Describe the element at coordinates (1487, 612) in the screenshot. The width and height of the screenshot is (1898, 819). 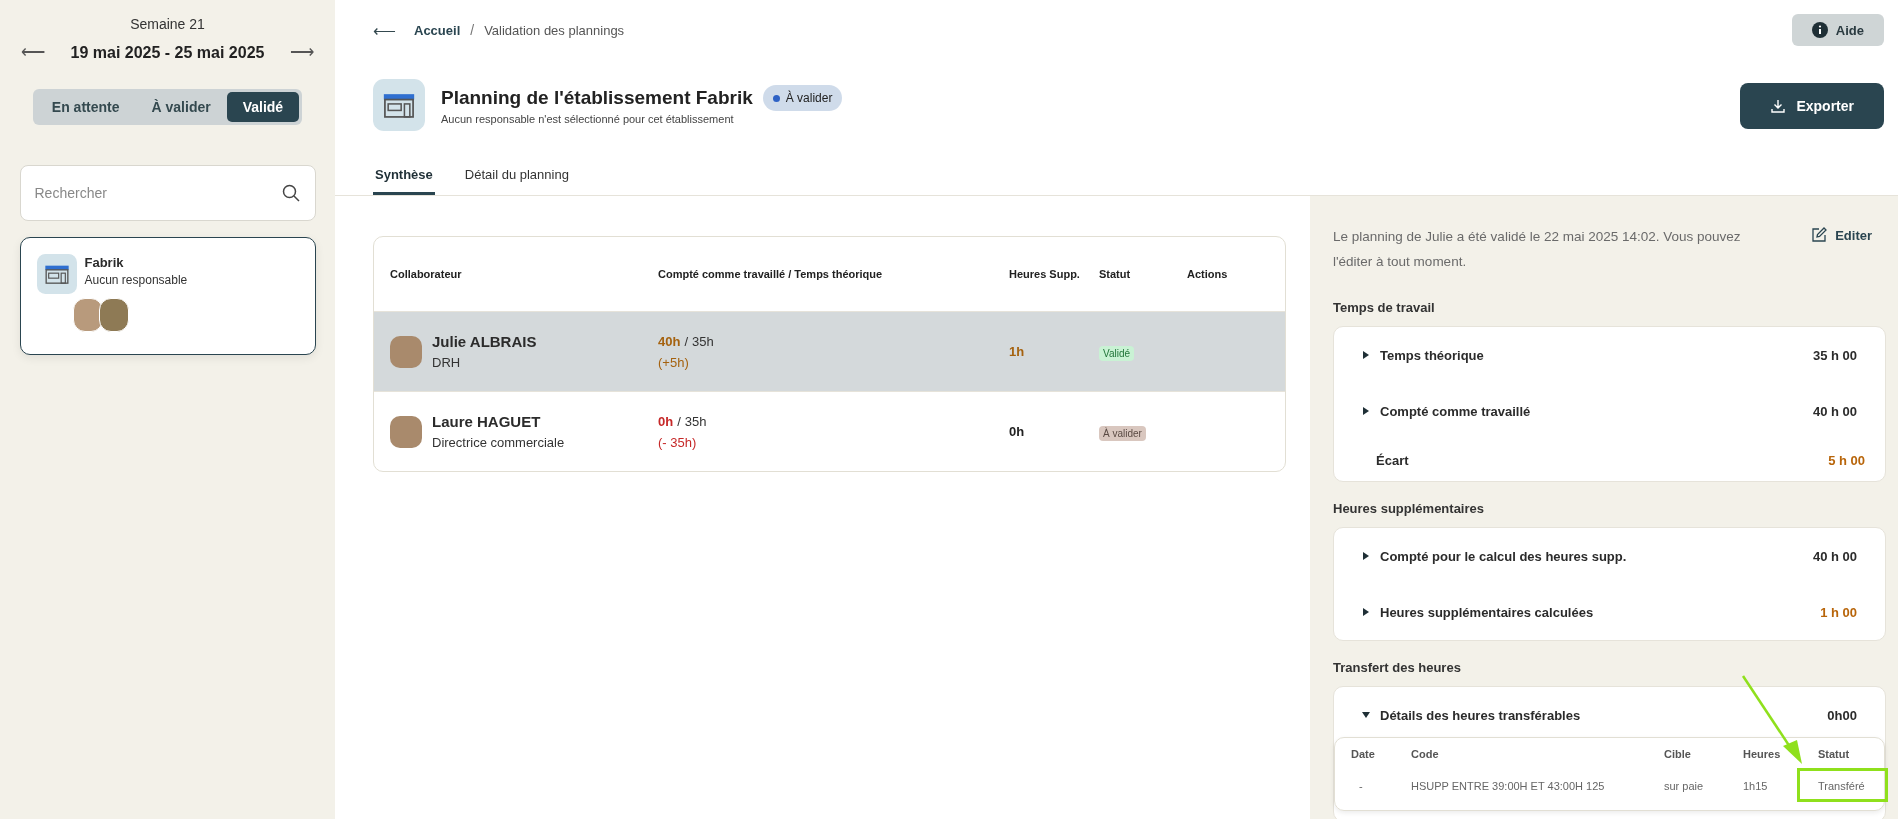
I see `summary-label: Heures supplémentaires calculées` at that location.